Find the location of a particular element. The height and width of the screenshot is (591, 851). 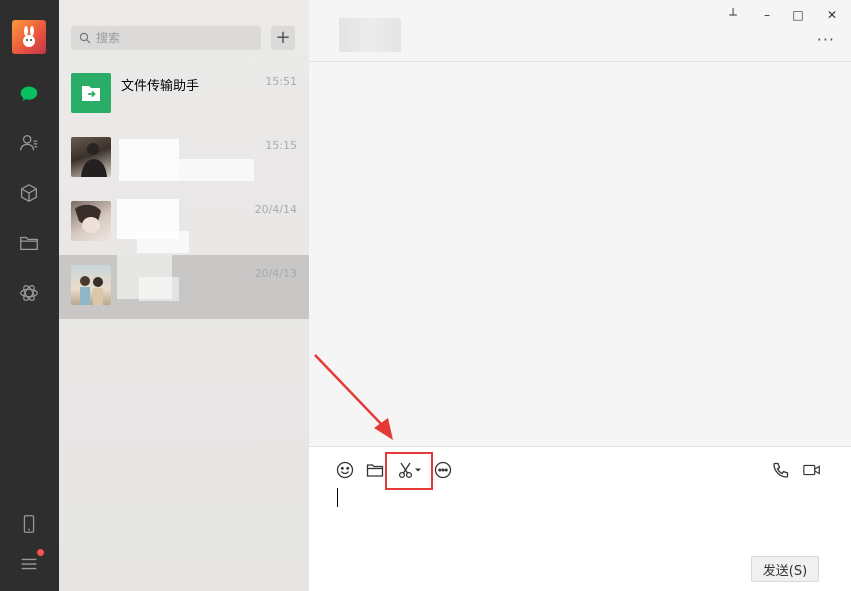

conversation-time: 15:15 is located at coordinates (281, 145).